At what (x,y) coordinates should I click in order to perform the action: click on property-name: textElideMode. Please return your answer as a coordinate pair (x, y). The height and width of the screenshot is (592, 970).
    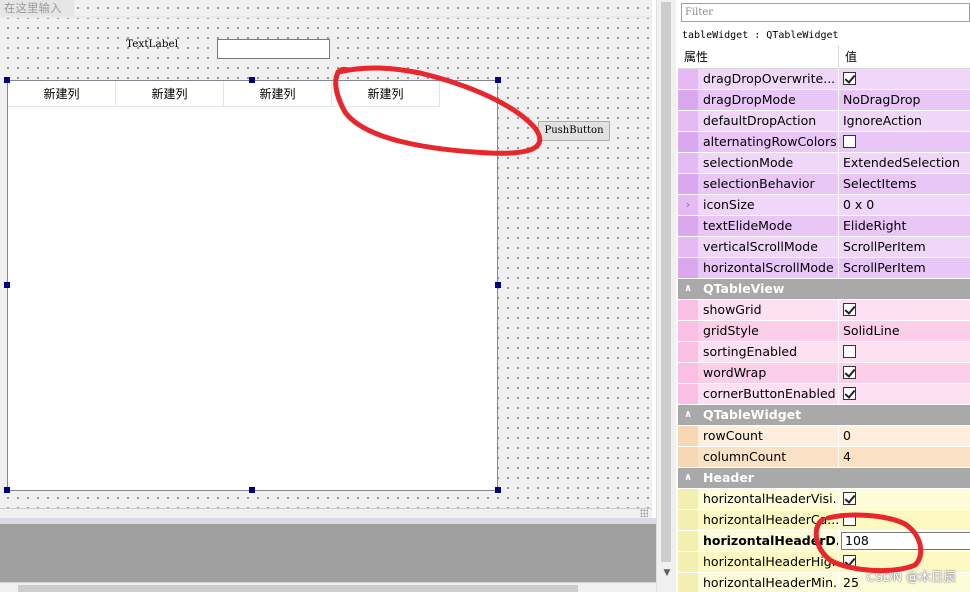
    Looking at the image, I should click on (768, 226).